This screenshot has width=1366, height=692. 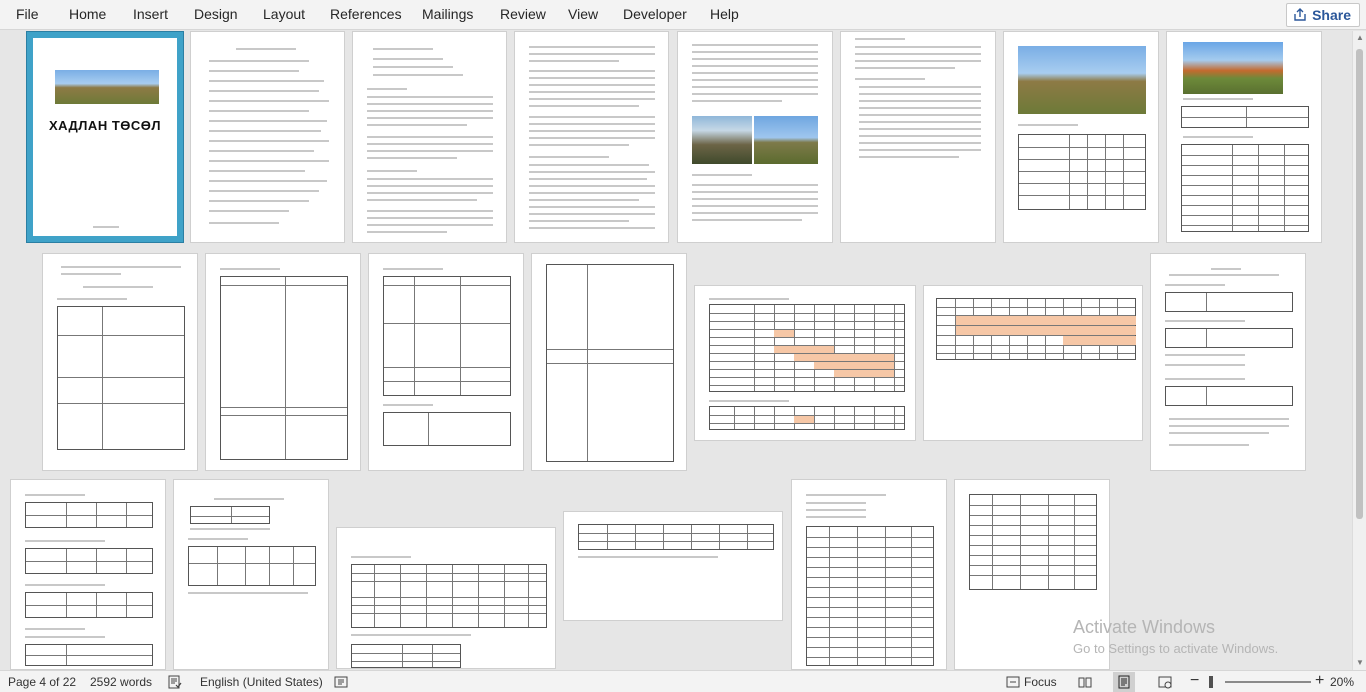 What do you see at coordinates (87, 15) in the screenshot?
I see `tab-home: Home` at bounding box center [87, 15].